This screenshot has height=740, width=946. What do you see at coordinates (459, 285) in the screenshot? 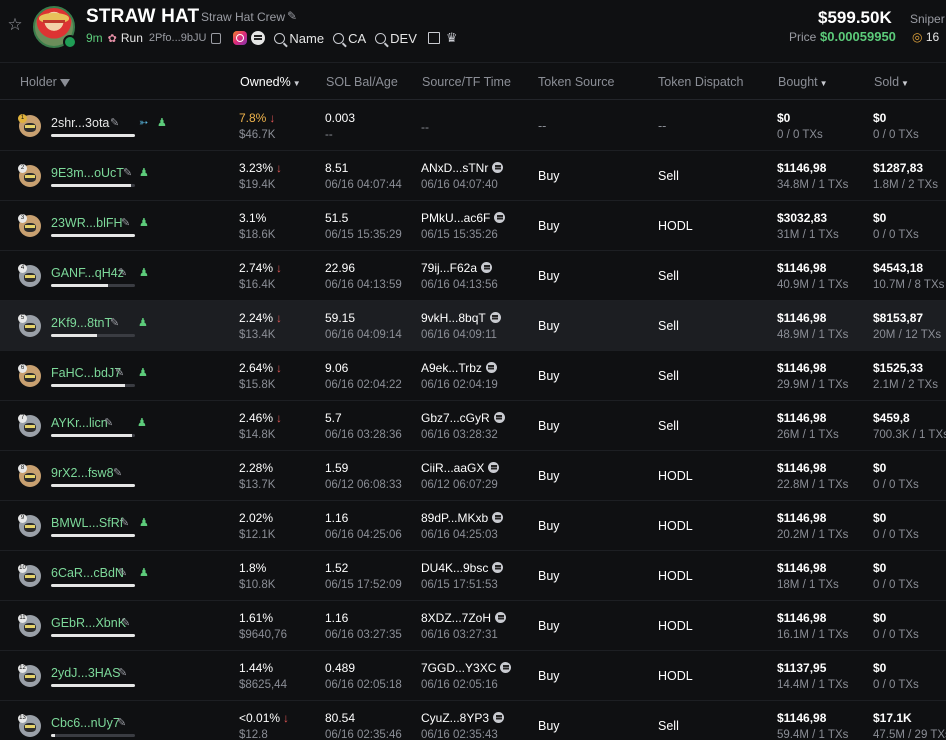
I see `funding-time: 06/16 04:13:56` at bounding box center [459, 285].